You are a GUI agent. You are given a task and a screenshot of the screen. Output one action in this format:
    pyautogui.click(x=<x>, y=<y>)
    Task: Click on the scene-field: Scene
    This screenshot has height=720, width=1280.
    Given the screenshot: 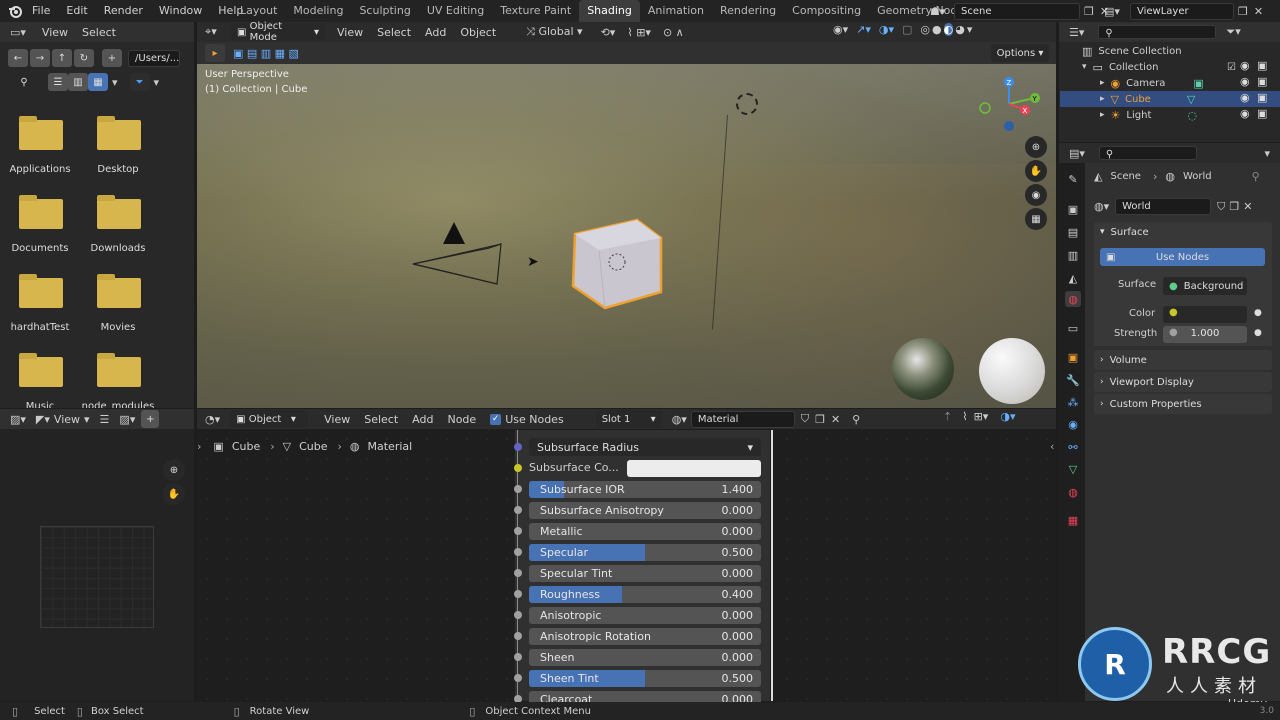 What is the action you would take?
    pyautogui.click(x=1017, y=11)
    